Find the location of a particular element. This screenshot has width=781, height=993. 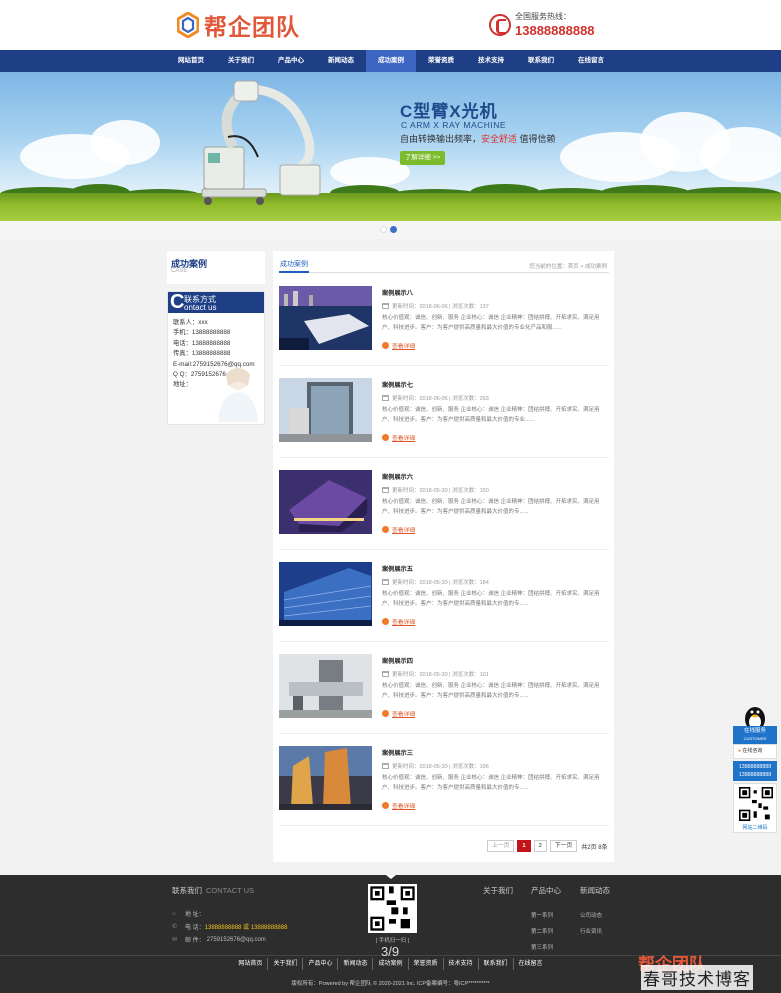

footer-address-label: 地 址： is located at coordinates (195, 915).